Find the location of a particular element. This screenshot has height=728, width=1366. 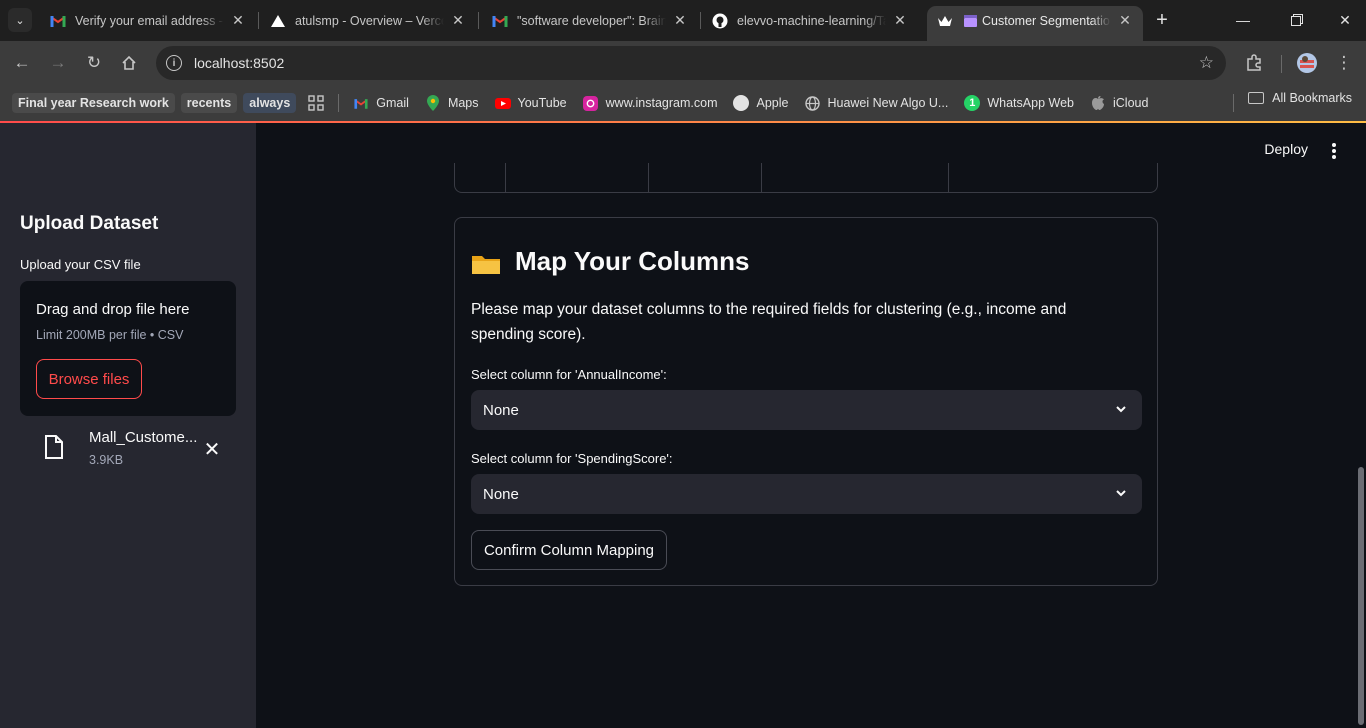

toolbar-separator is located at coordinates (1281, 64).